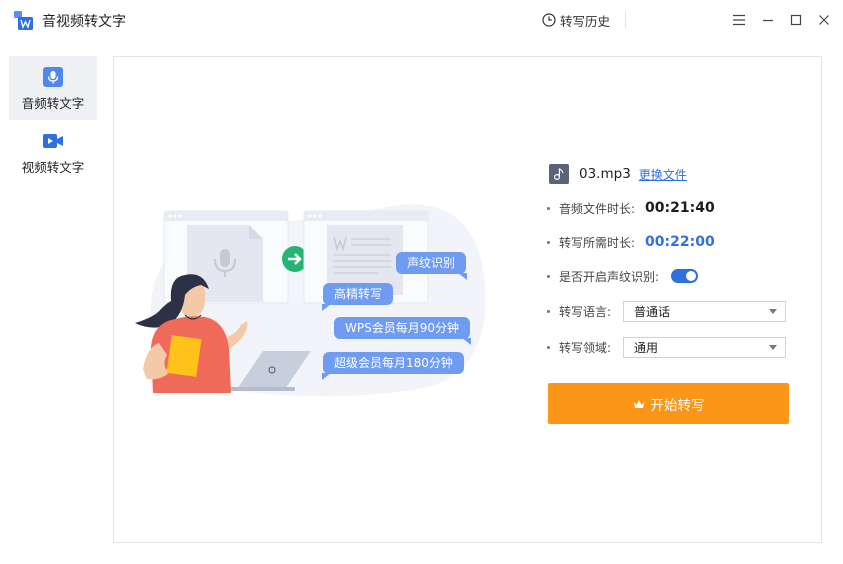 The image size is (843, 564). What do you see at coordinates (646, 347) in the screenshot?
I see `domain-selected-value: 通用` at bounding box center [646, 347].